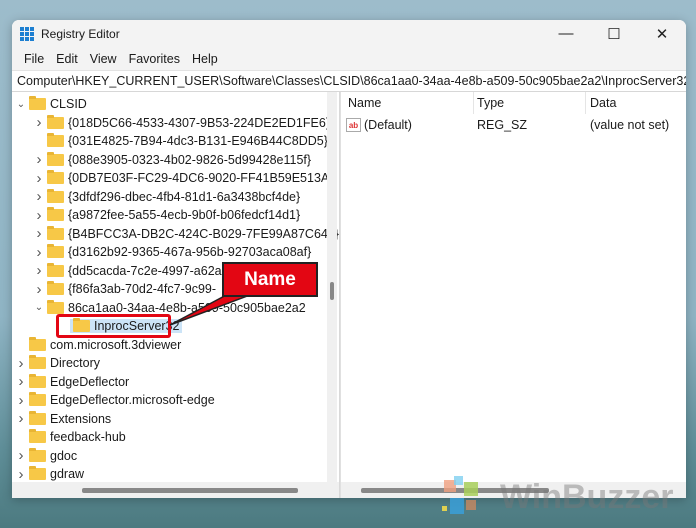 The width and height of the screenshot is (696, 528). What do you see at coordinates (214, 308) in the screenshot?
I see `callout-pointer` at bounding box center [214, 308].